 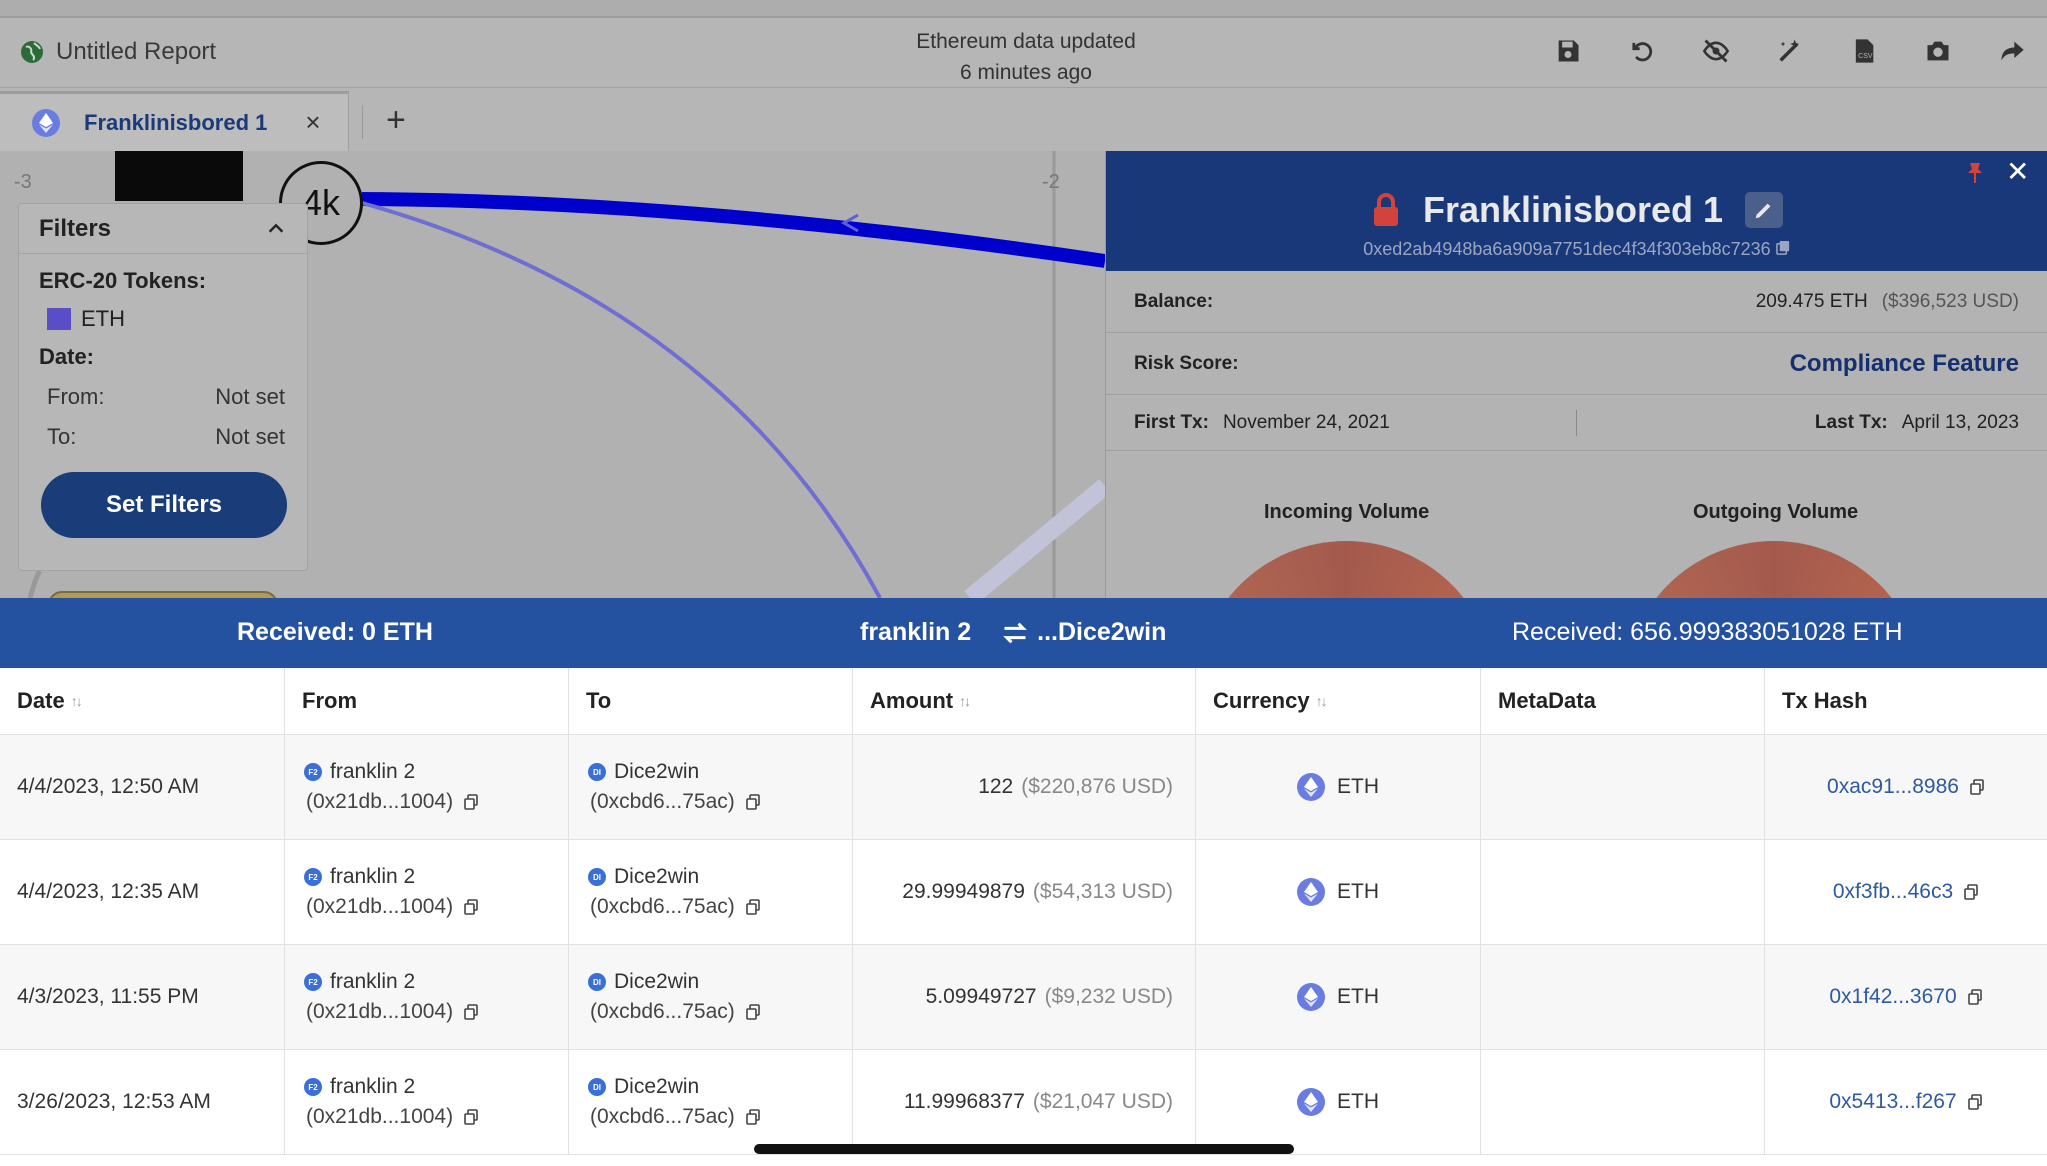 I want to click on brand: Untitled Report, so click(x=118, y=52).